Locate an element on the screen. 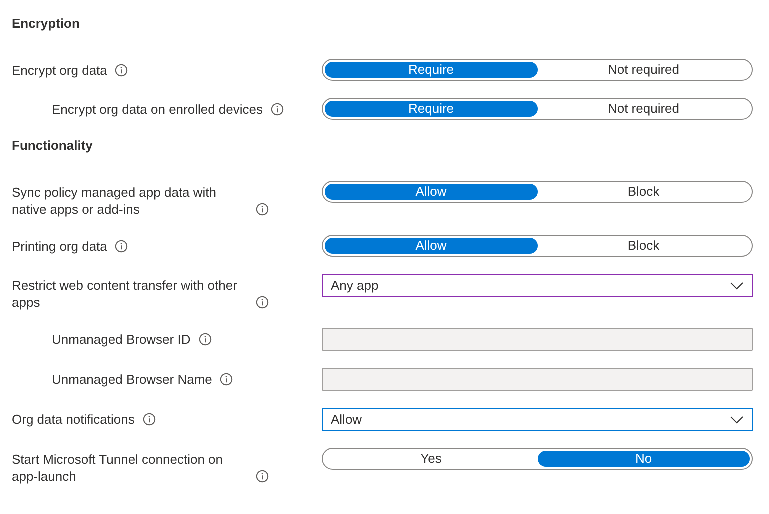  setting-label: Restrict web content transfer with other apps is located at coordinates (125, 294).